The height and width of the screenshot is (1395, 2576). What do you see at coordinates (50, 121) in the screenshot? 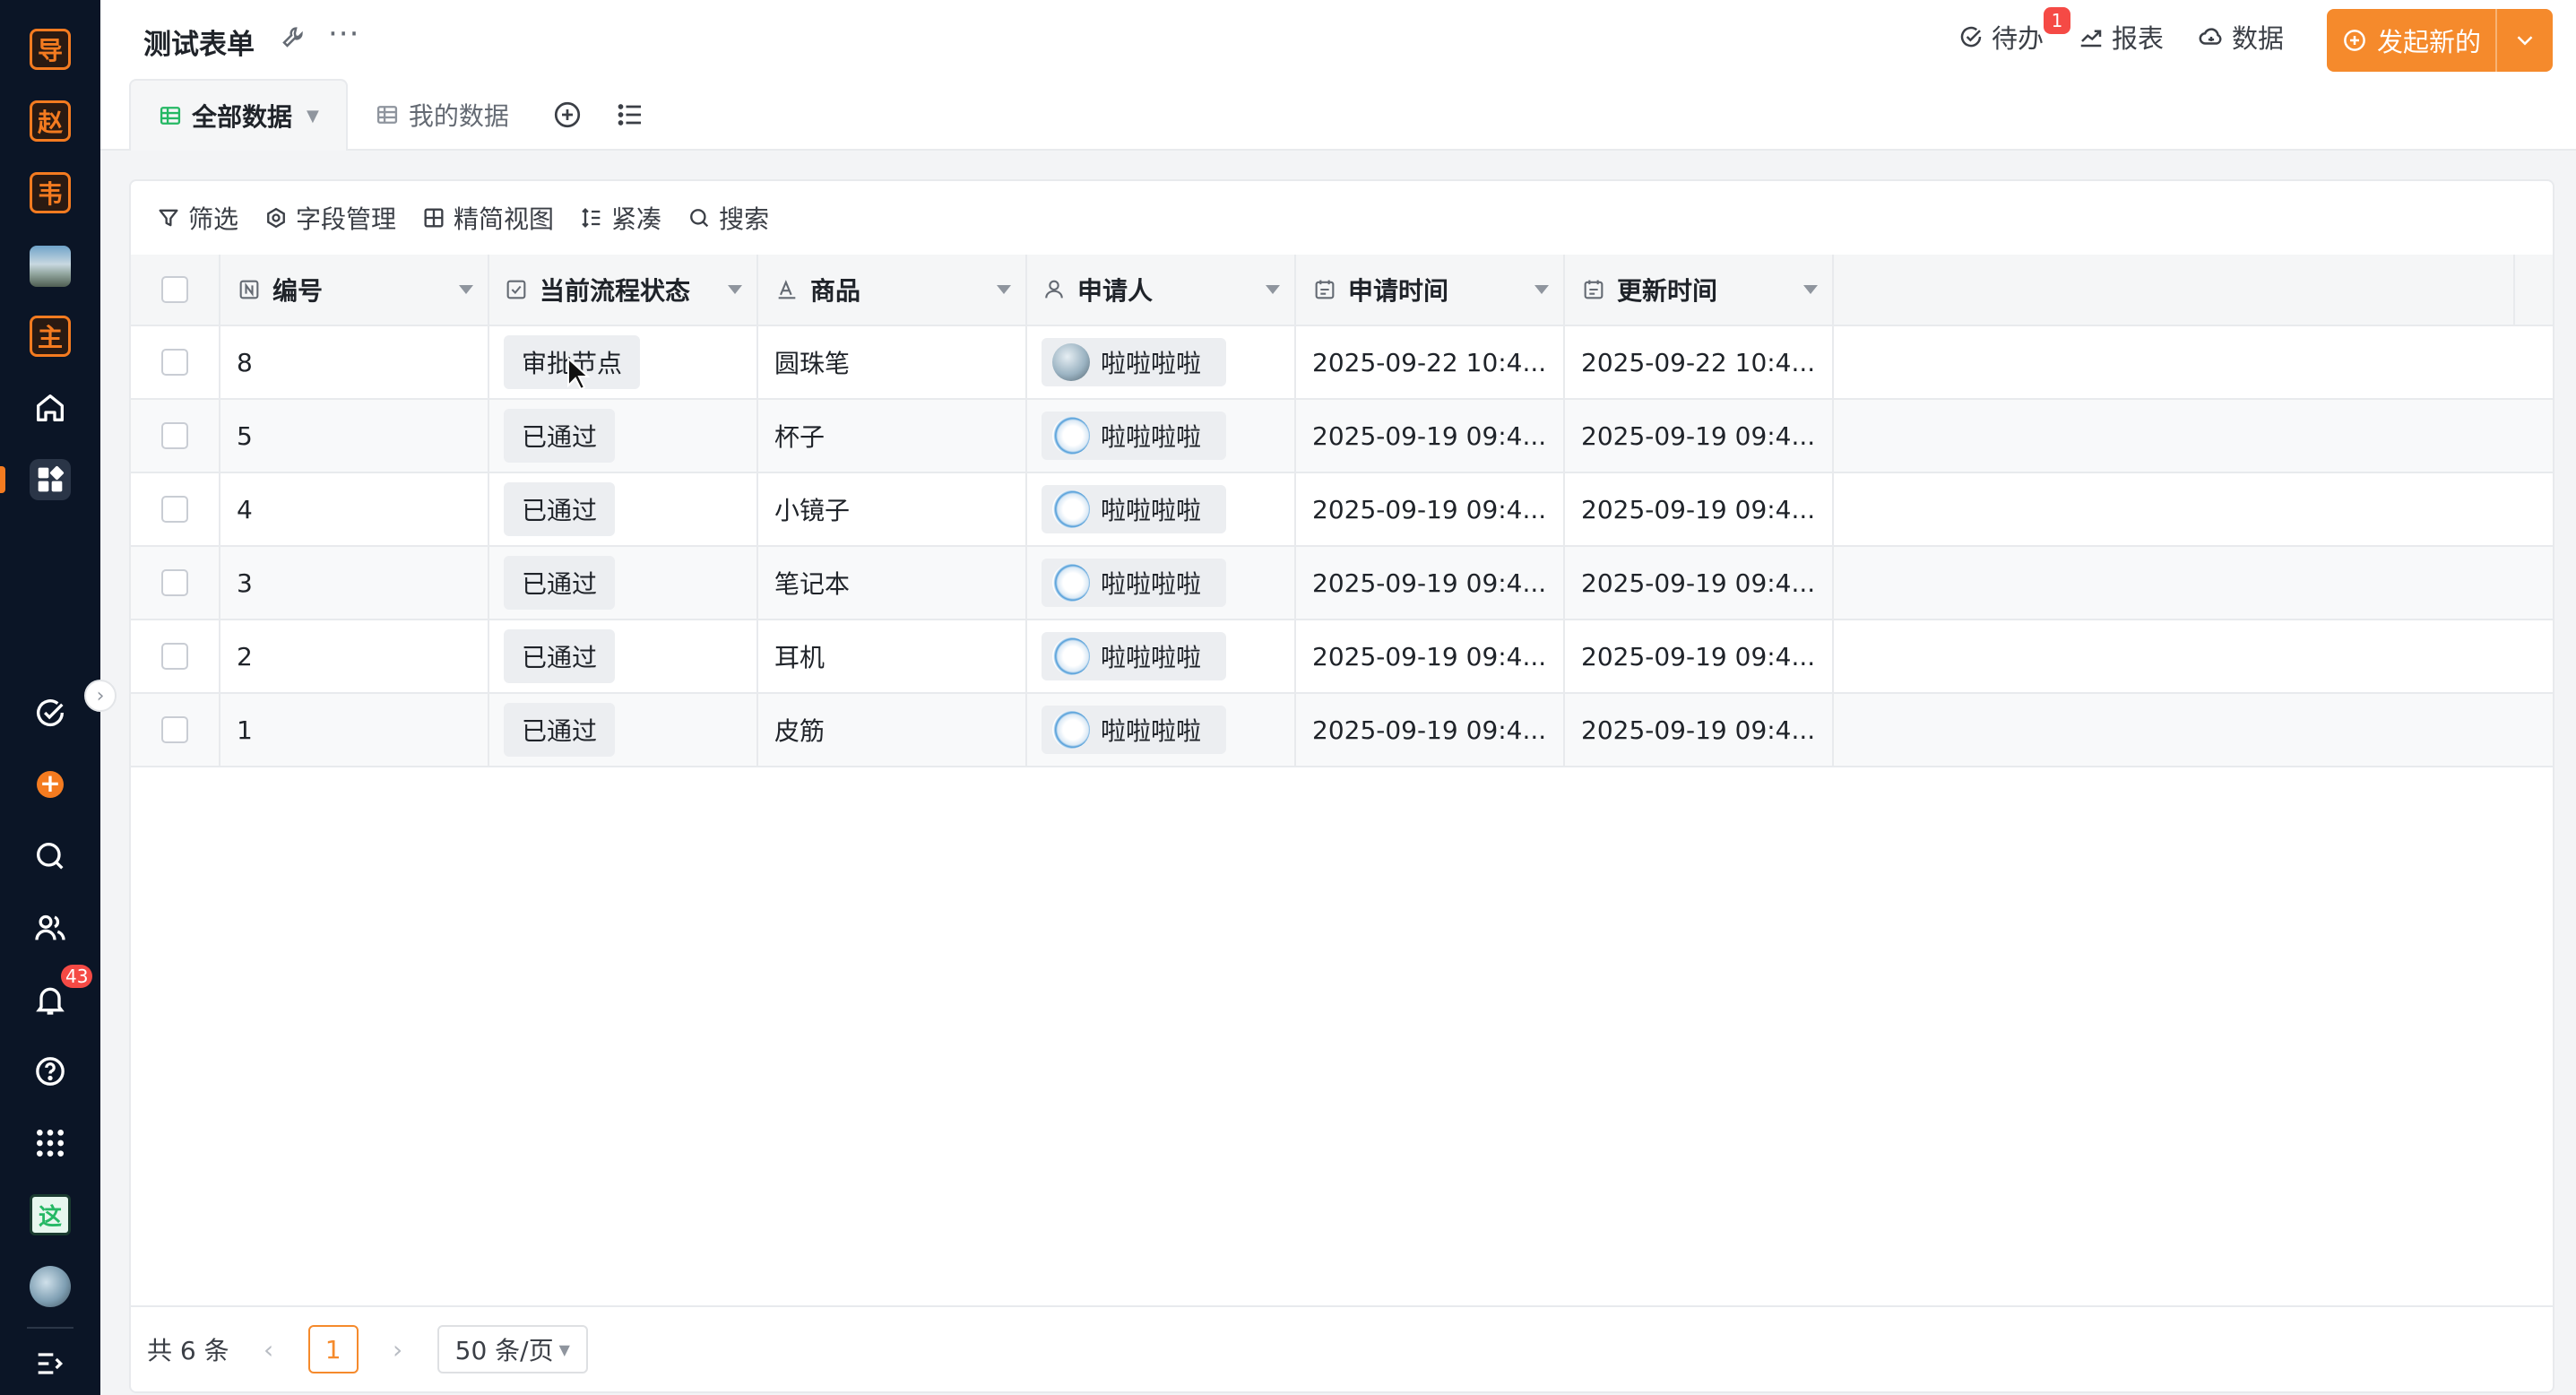
I see `app-icon-zhao: 赵` at bounding box center [50, 121].